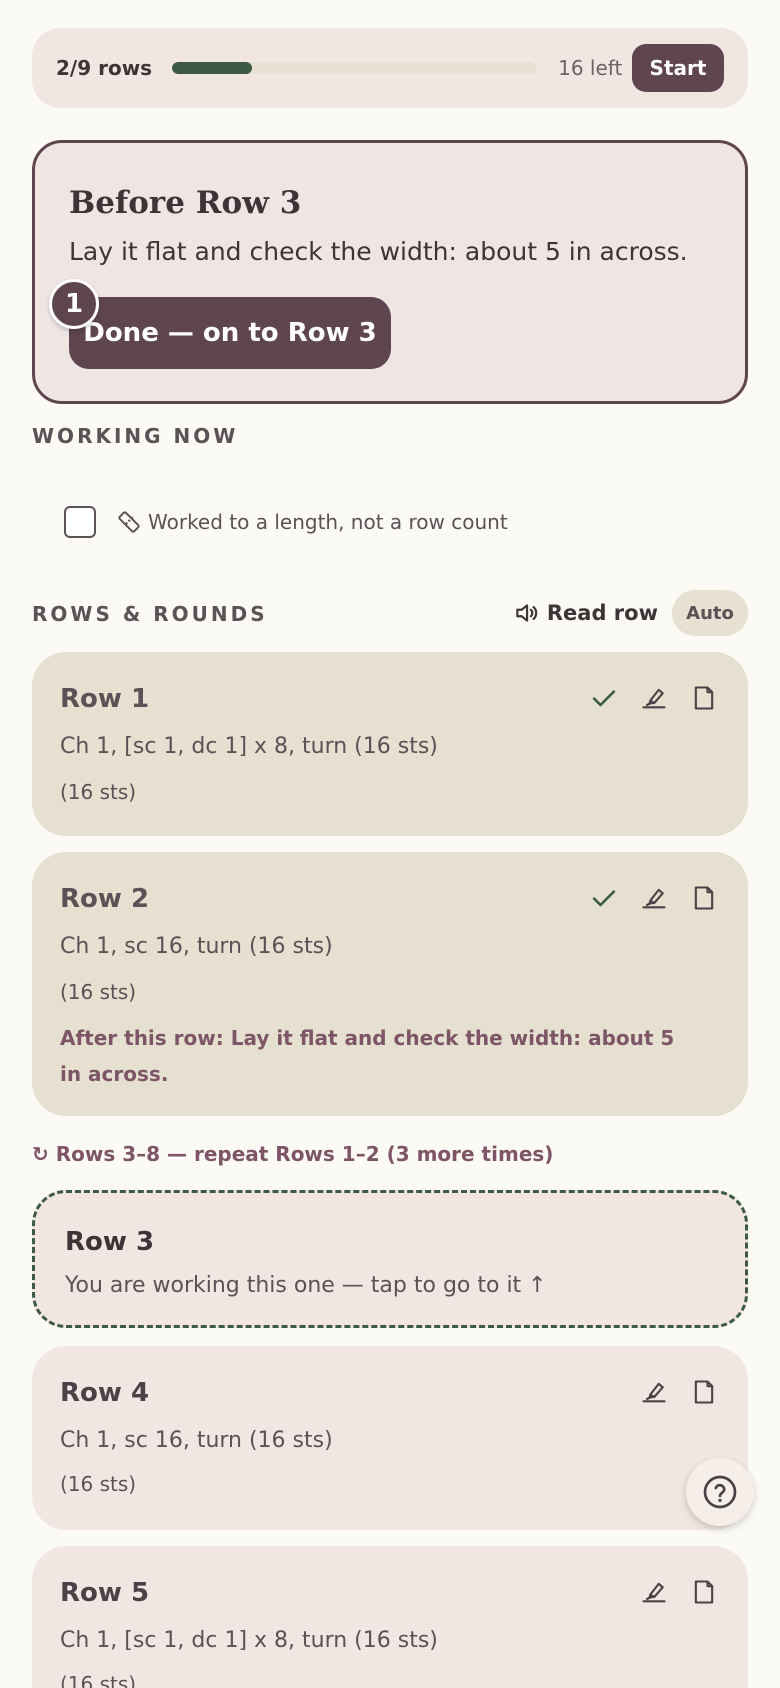 Image resolution: width=780 pixels, height=1688 pixels. Describe the element at coordinates (105, 1593) in the screenshot. I see `row-title: Row 5` at that location.